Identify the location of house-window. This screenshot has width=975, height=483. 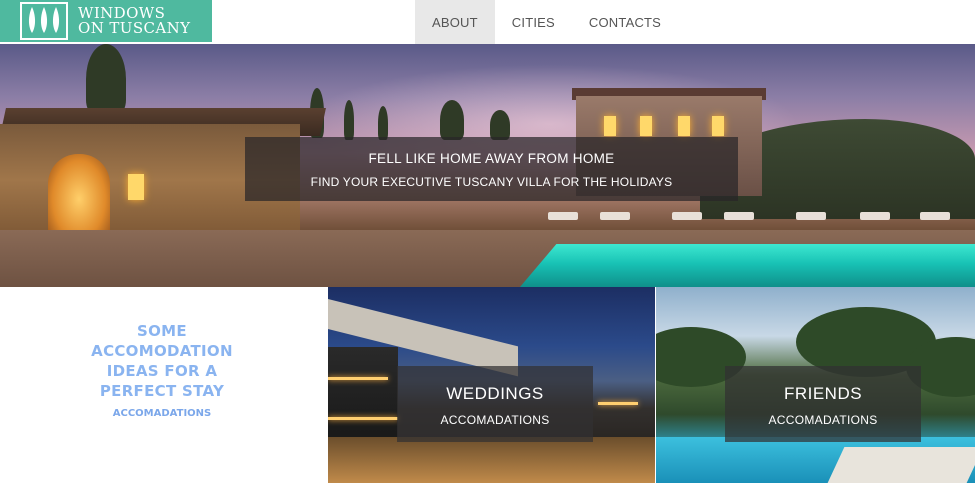
(136, 187).